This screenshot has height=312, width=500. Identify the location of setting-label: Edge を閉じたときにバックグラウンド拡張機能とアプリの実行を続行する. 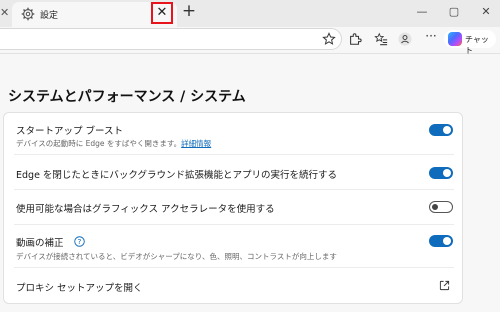
(177, 175).